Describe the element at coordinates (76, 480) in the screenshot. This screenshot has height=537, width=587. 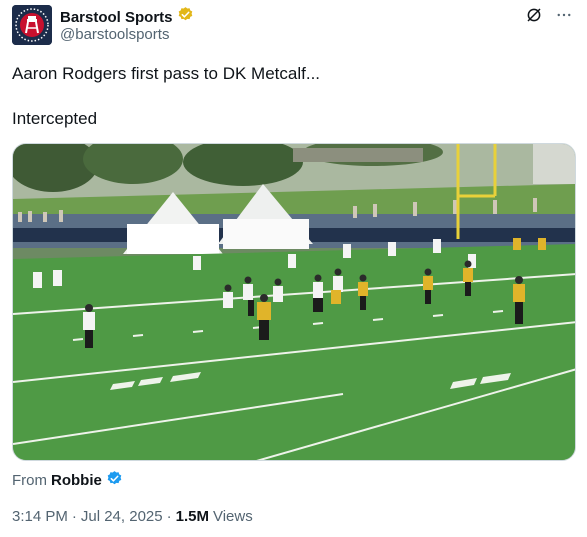
I see `attribution-name: Robbie` at that location.